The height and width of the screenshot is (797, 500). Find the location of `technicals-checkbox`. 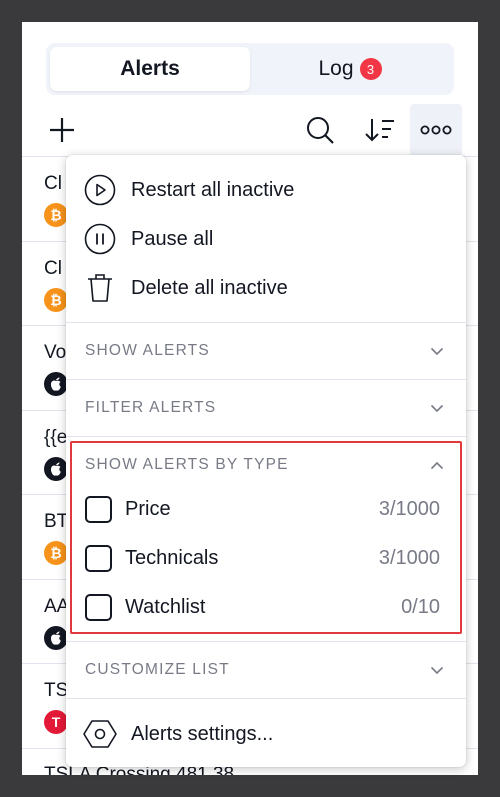

technicals-checkbox is located at coordinates (98, 558).